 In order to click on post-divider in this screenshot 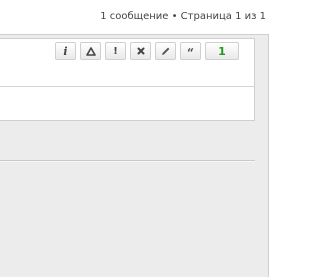, I will do `click(127, 86)`.